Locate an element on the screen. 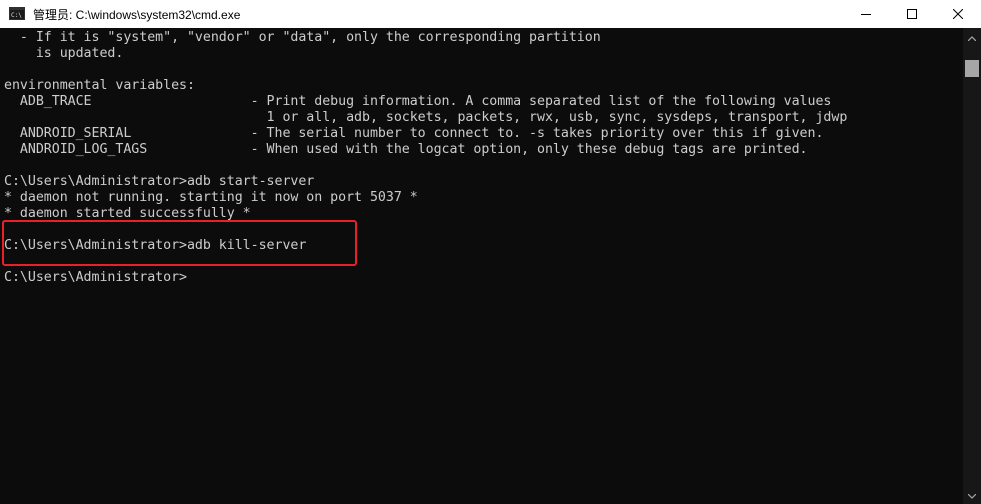 Image resolution: width=981 pixels, height=504 pixels. console-prompt: C:\Users\Administrator> is located at coordinates (95, 277).